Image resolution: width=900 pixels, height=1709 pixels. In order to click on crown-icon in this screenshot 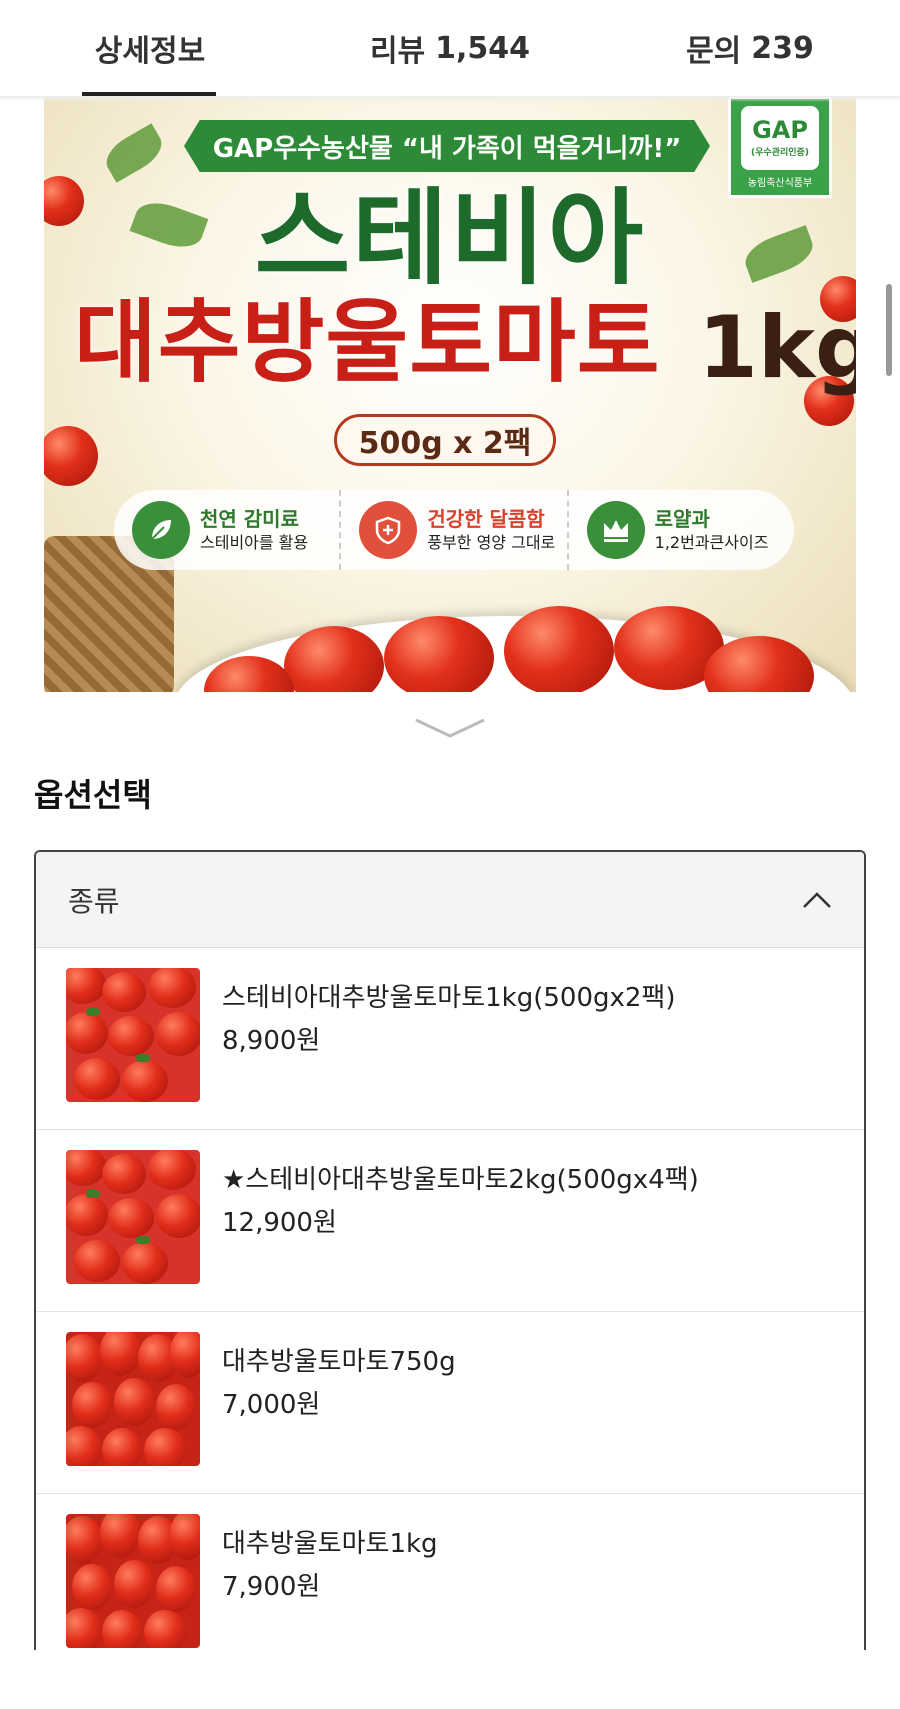, I will do `click(615, 530)`.